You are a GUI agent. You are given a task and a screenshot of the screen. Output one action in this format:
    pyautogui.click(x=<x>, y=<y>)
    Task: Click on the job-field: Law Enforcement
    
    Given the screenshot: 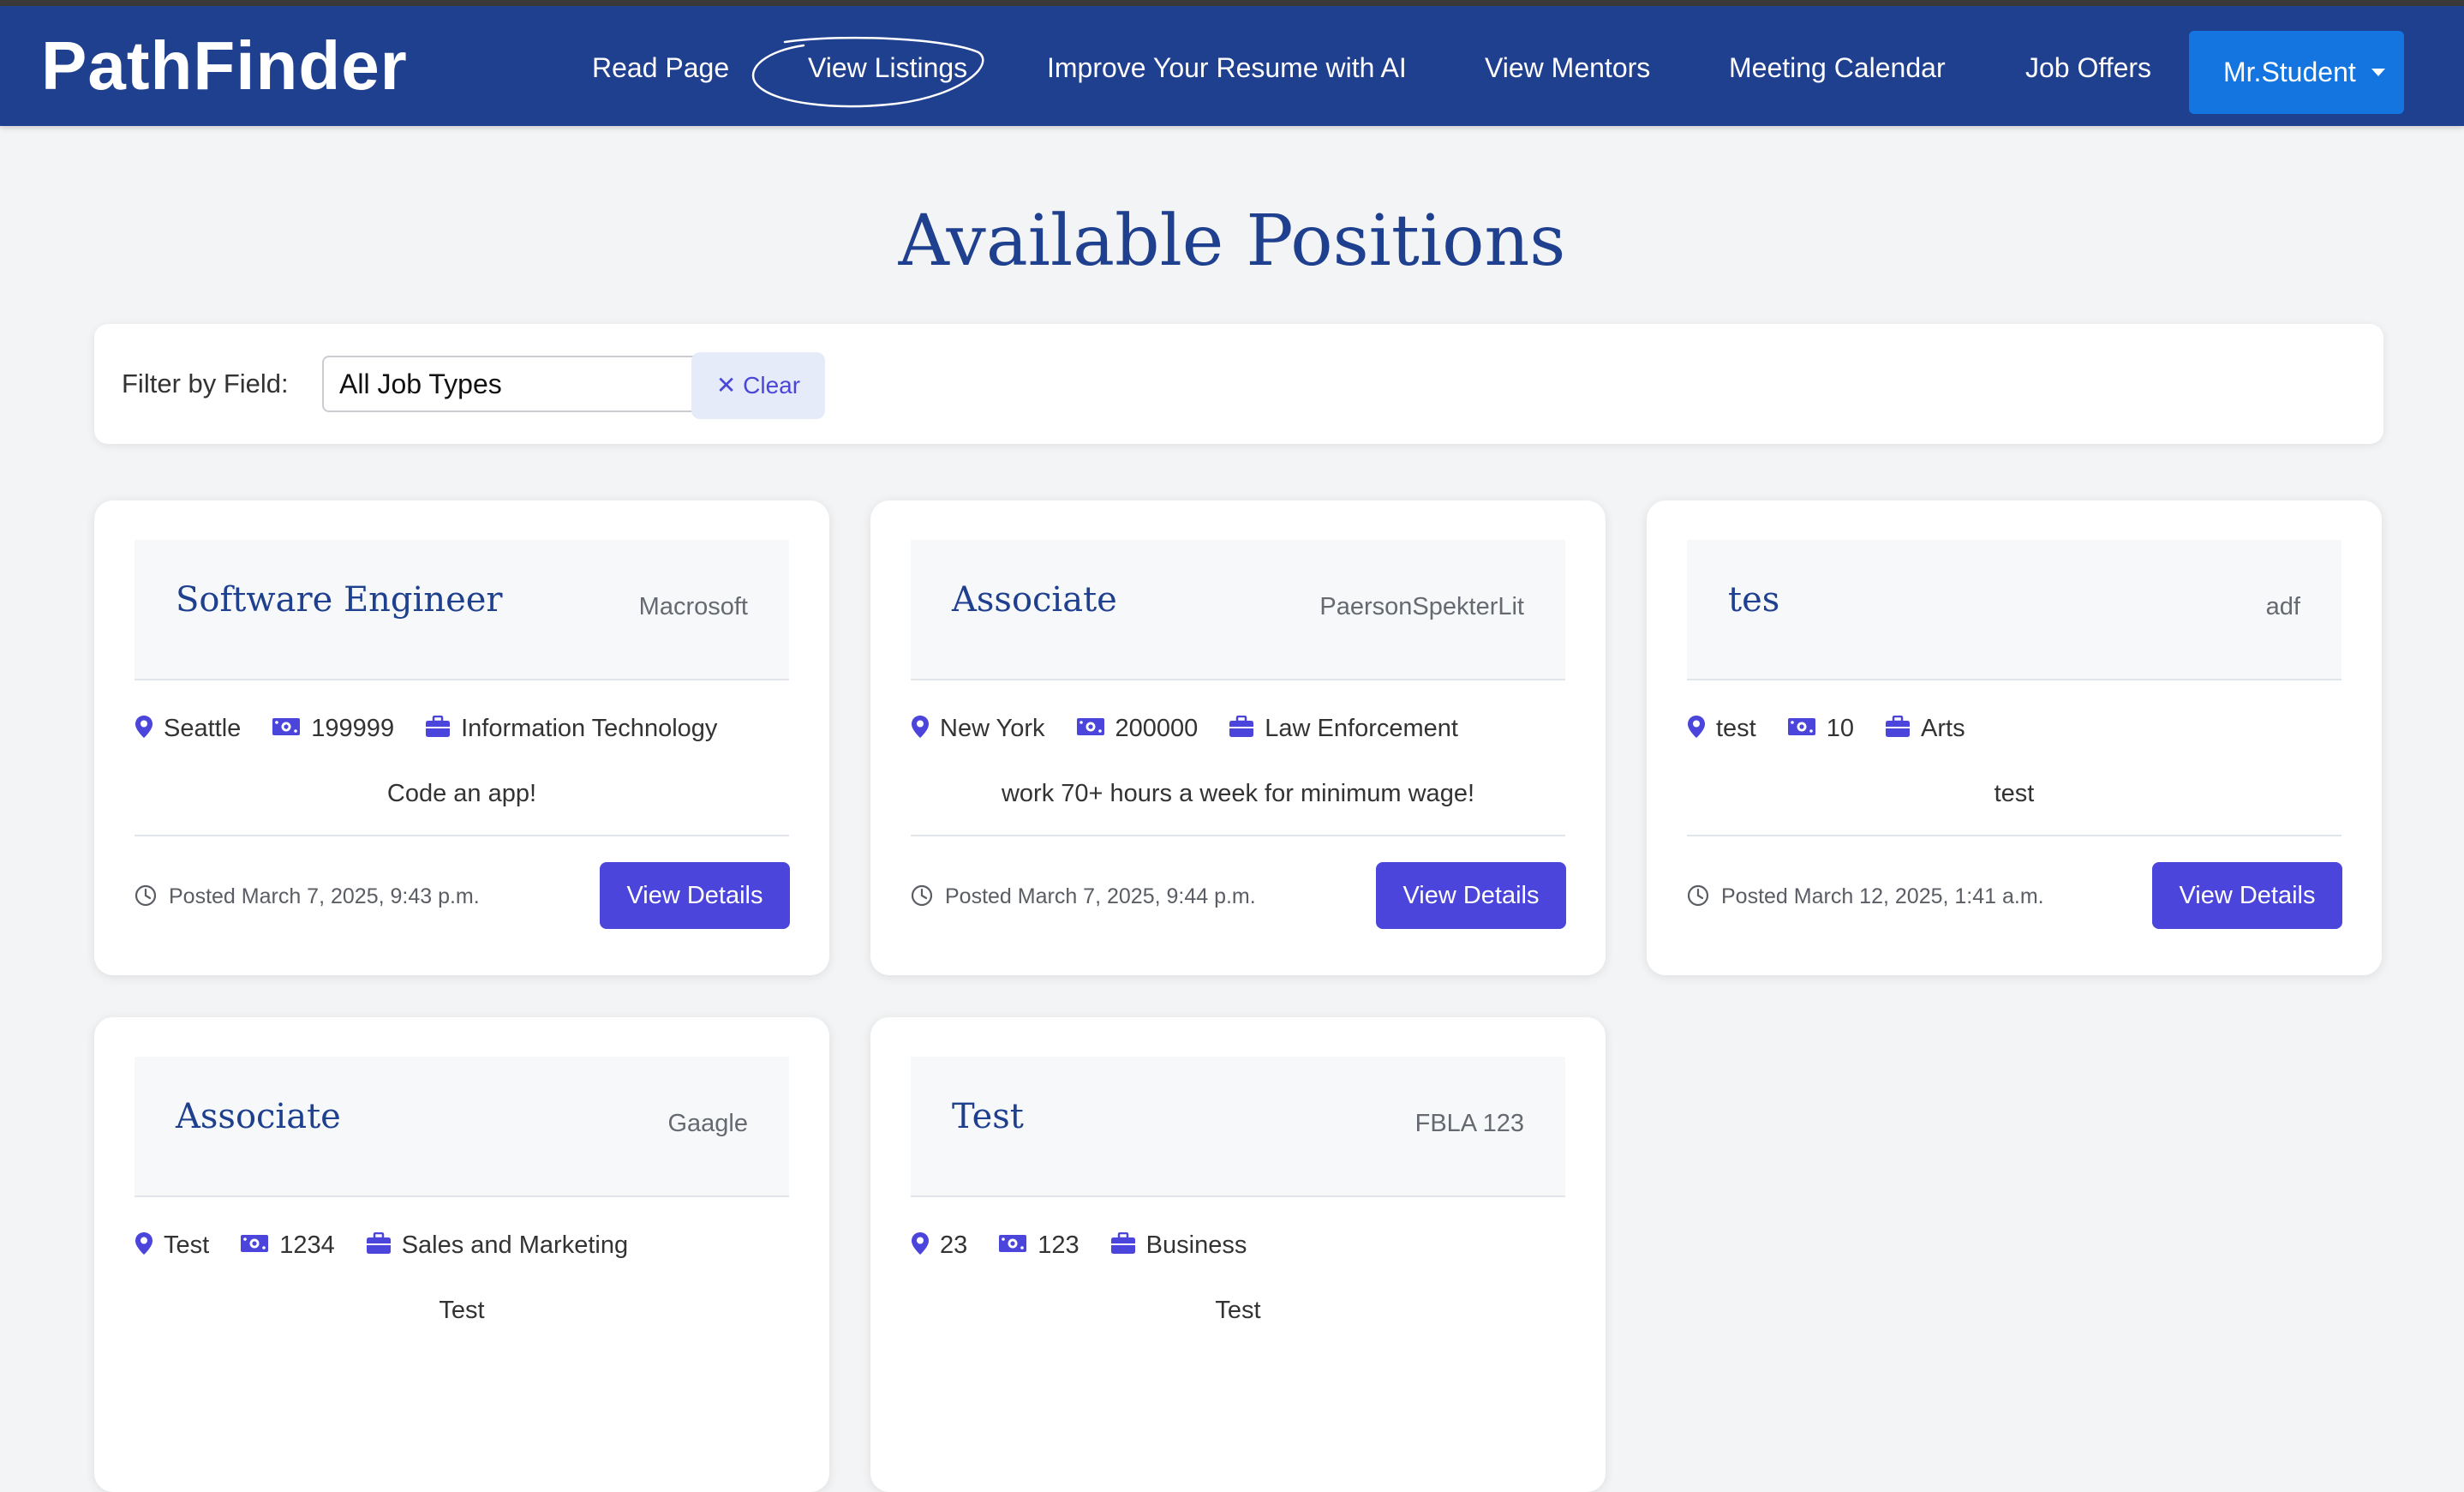 What is the action you would take?
    pyautogui.click(x=1343, y=728)
    